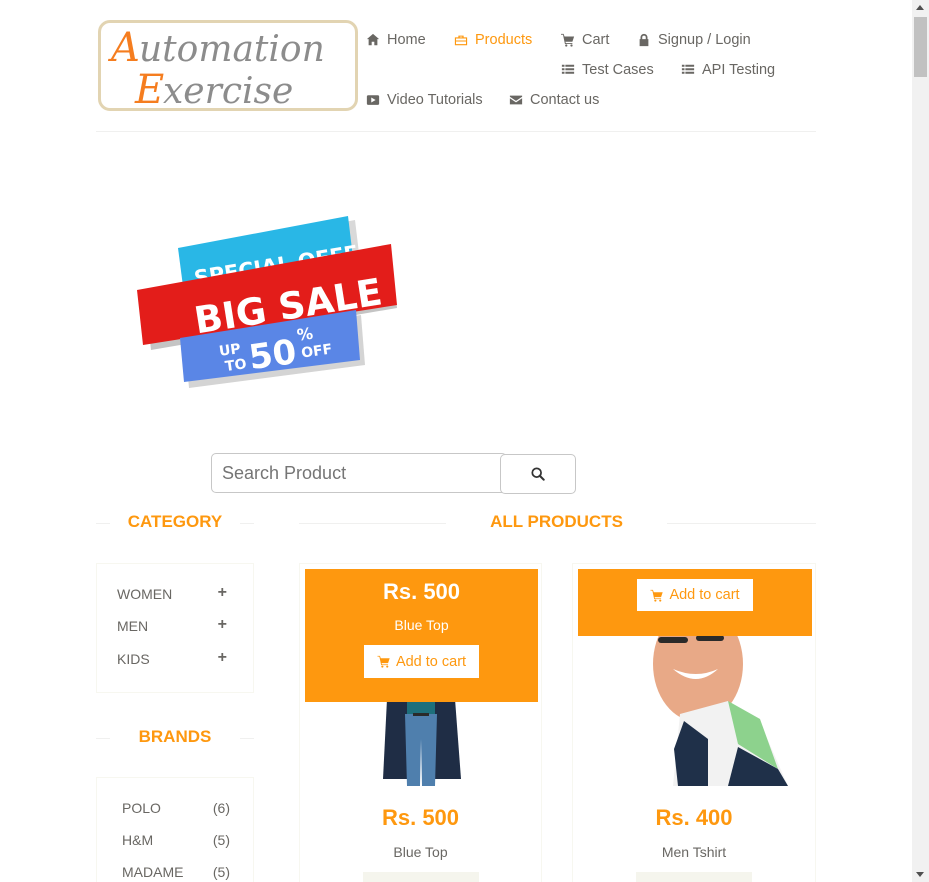 The image size is (929, 882). What do you see at coordinates (421, 591) in the screenshot?
I see `overlay-price: Rs. 500` at bounding box center [421, 591].